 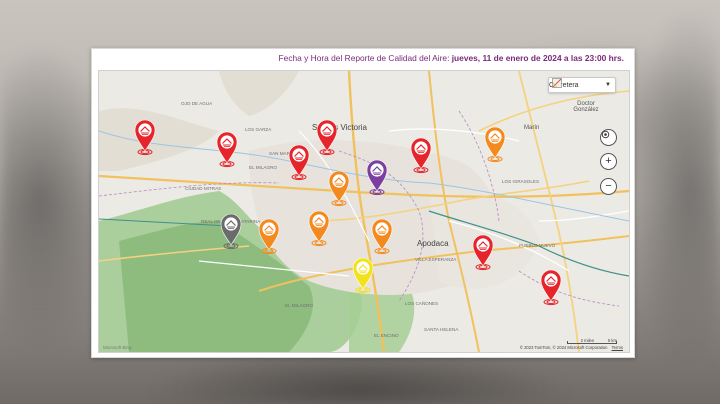 What do you see at coordinates (117, 347) in the screenshot?
I see `map-provider-logo: Microsoft Bing` at bounding box center [117, 347].